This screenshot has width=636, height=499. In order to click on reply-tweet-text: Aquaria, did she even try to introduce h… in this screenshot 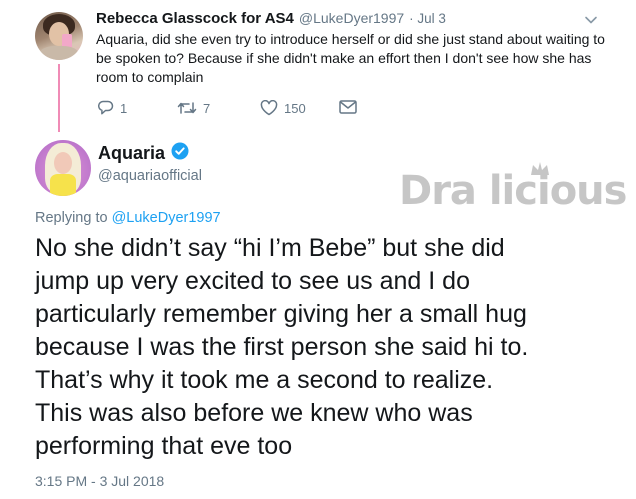, I will do `click(350, 58)`.